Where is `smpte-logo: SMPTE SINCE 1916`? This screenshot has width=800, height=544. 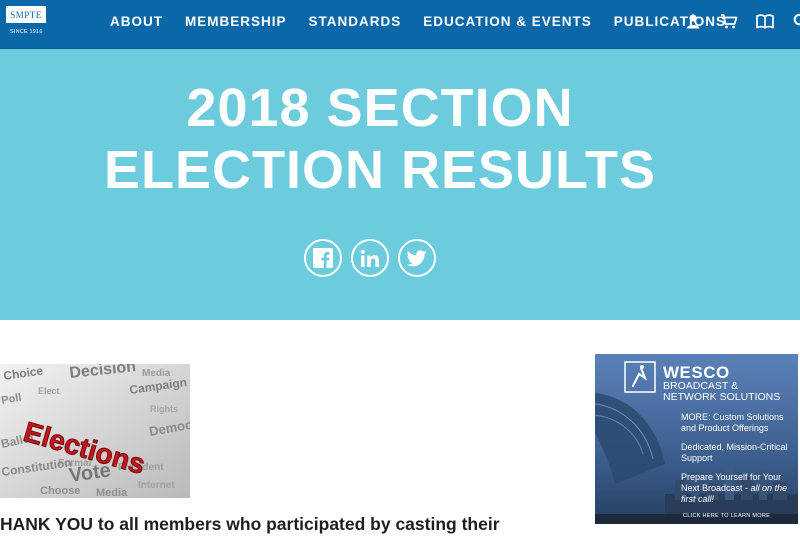 smpte-logo: SMPTE SINCE 1916 is located at coordinates (27, 23).